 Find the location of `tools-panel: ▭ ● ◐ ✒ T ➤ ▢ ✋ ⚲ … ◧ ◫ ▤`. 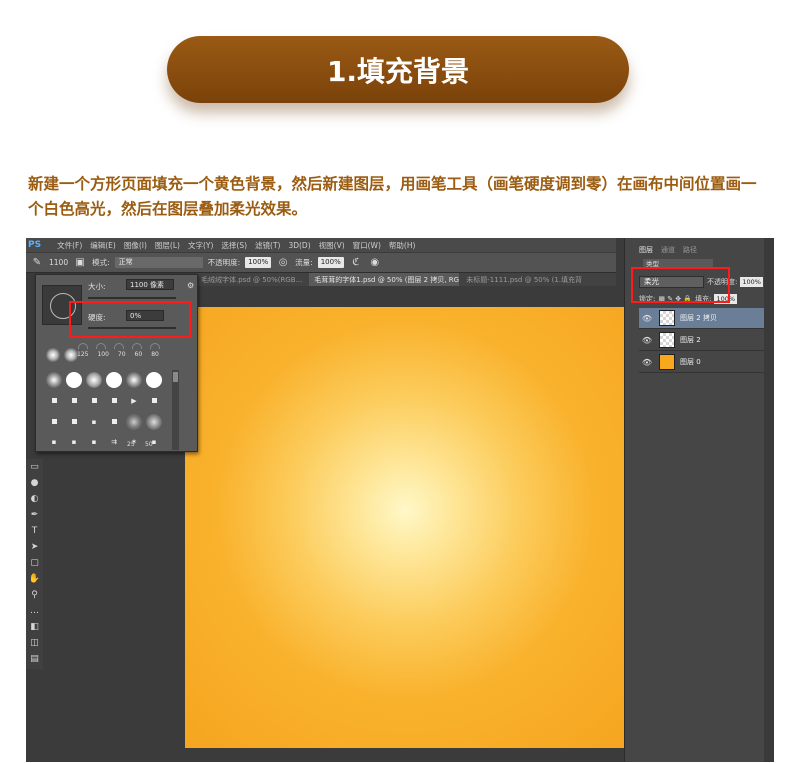

tools-panel: ▭ ● ◐ ✒ T ➤ ▢ ✋ ⚲ … ◧ ◫ ▤ is located at coordinates (34, 564).